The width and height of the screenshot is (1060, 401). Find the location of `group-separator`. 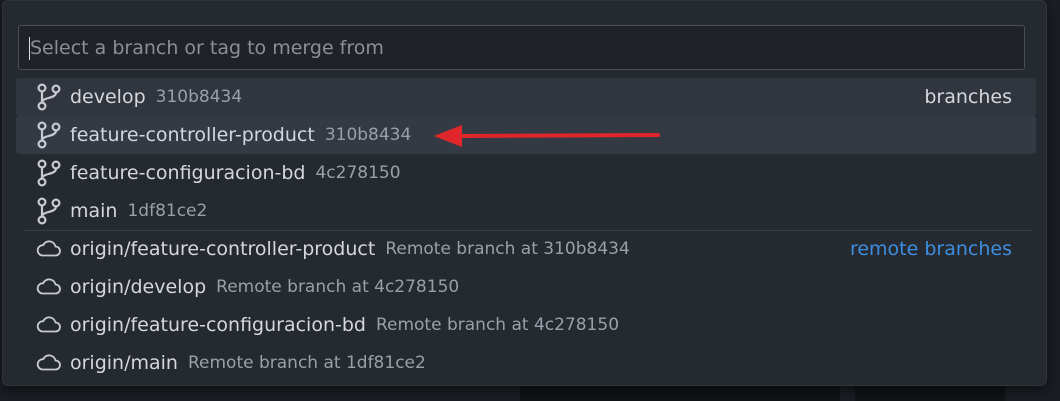

group-separator is located at coordinates (528, 230).